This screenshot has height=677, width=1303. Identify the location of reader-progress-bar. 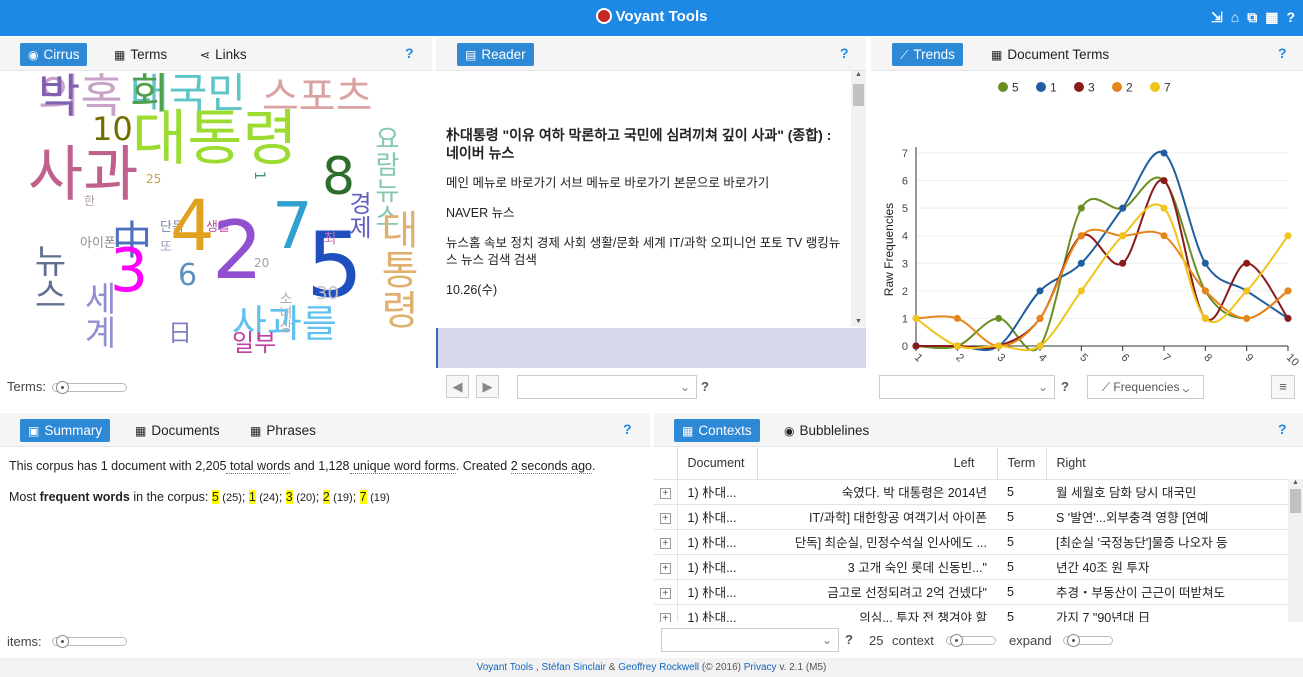
(651, 348).